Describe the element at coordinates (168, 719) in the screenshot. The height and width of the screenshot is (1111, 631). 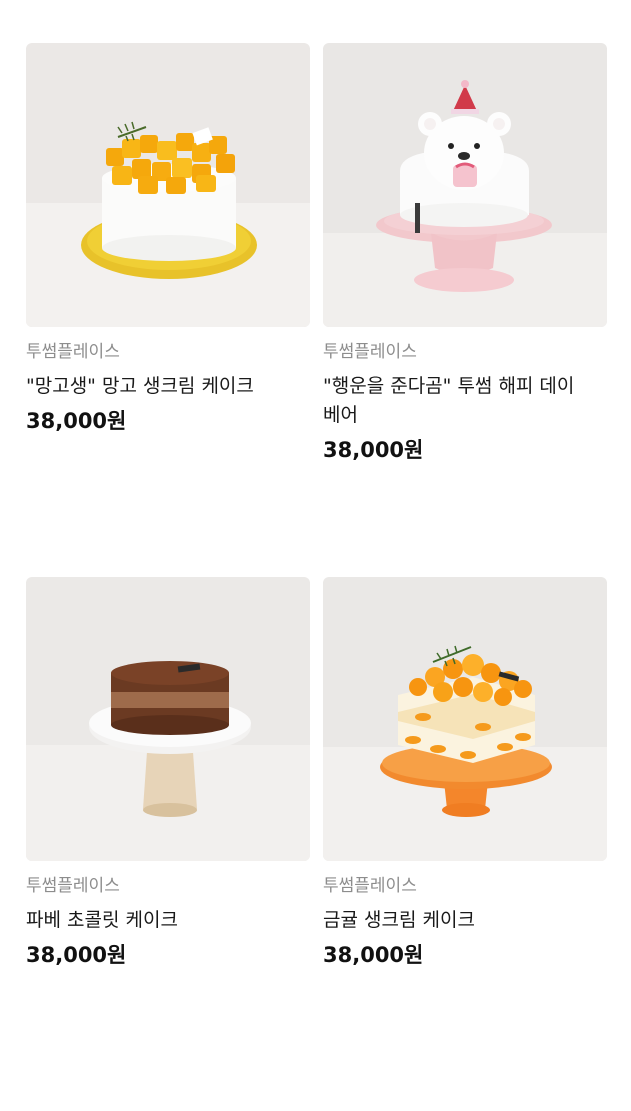
I see `chocolate-cake-icon` at that location.